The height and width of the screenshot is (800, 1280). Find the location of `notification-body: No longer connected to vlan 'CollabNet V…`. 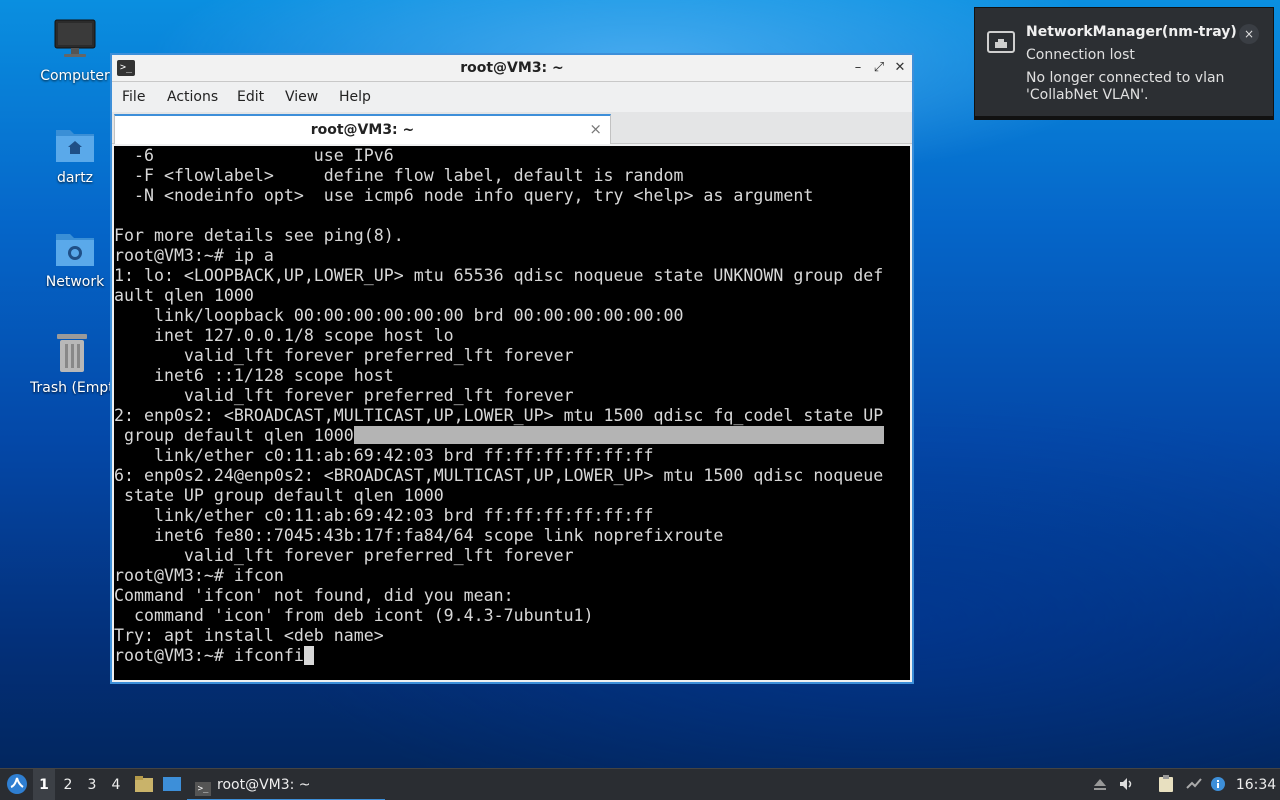

notification-body: No longer connected to vlan 'CollabNet V… is located at coordinates (1125, 86).